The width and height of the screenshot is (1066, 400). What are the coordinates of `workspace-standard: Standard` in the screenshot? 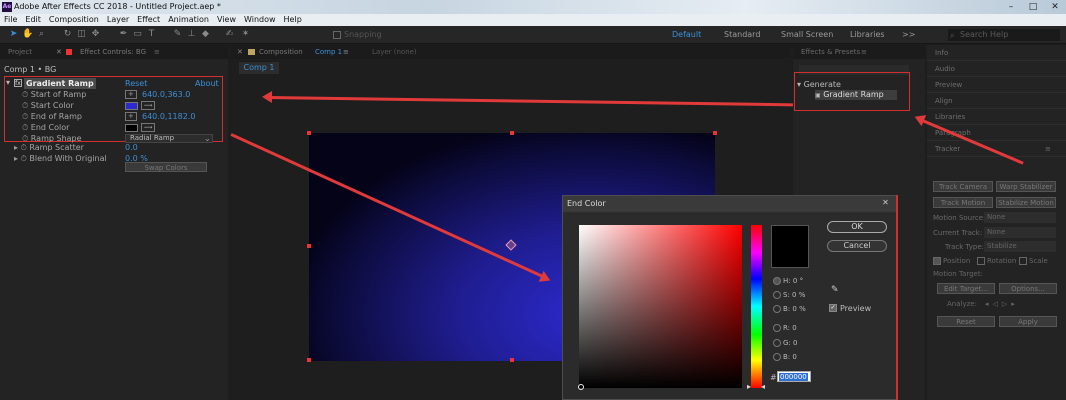 It's located at (742, 34).